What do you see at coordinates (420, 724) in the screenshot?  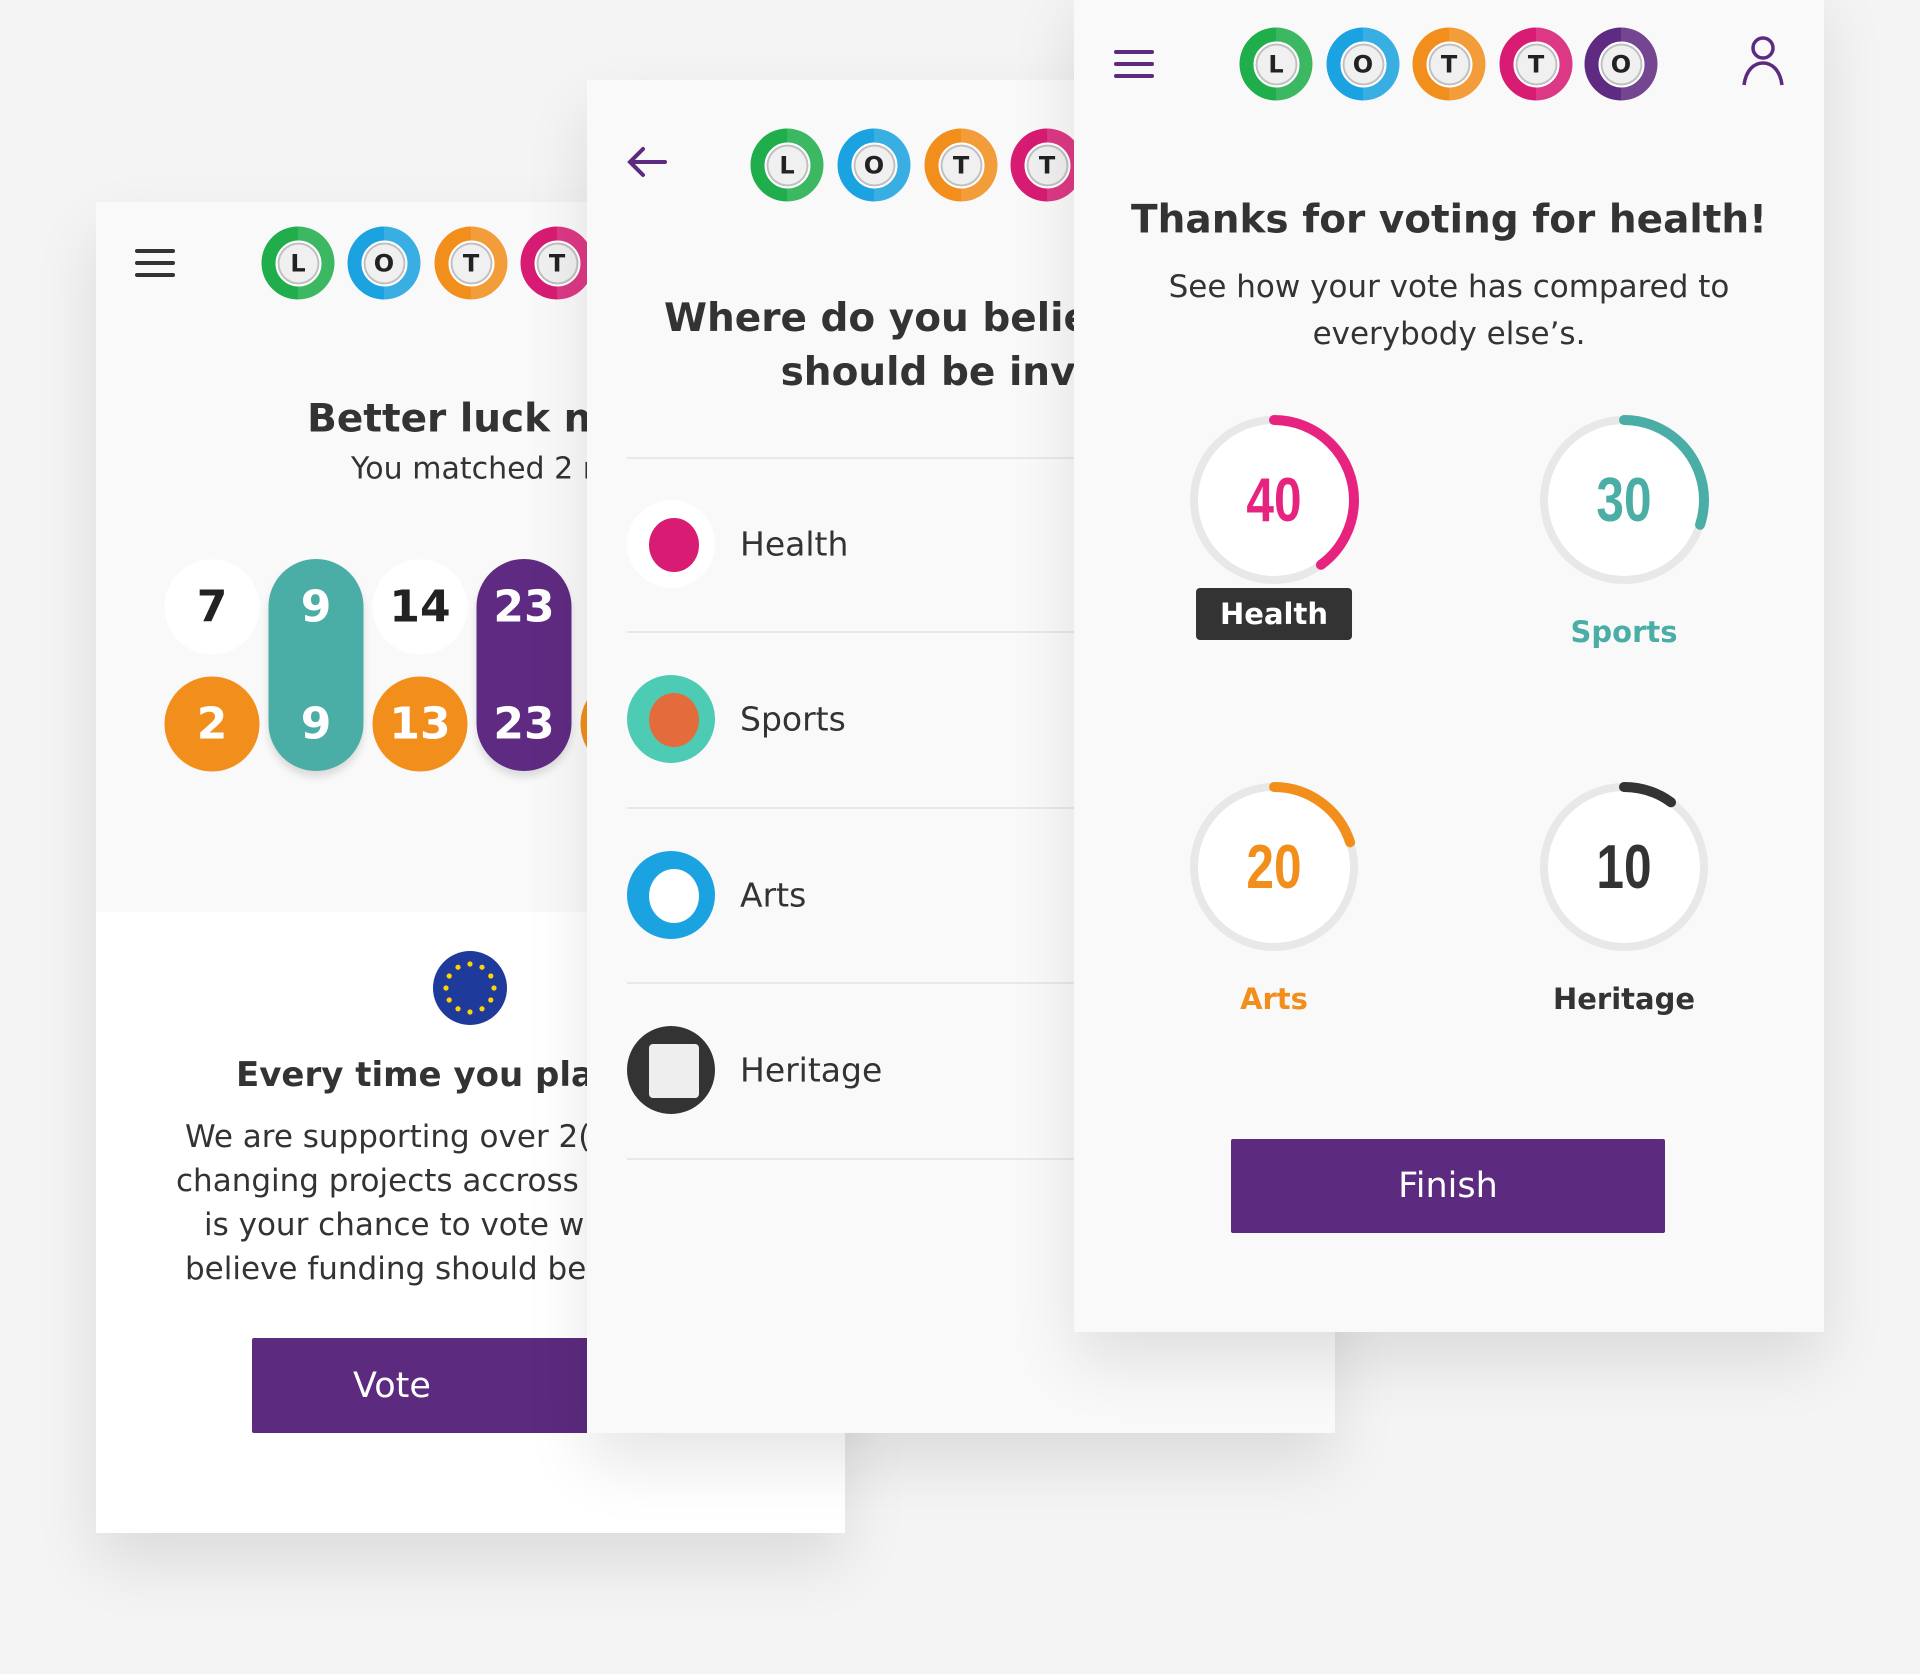 I see `lotto-number: 13` at bounding box center [420, 724].